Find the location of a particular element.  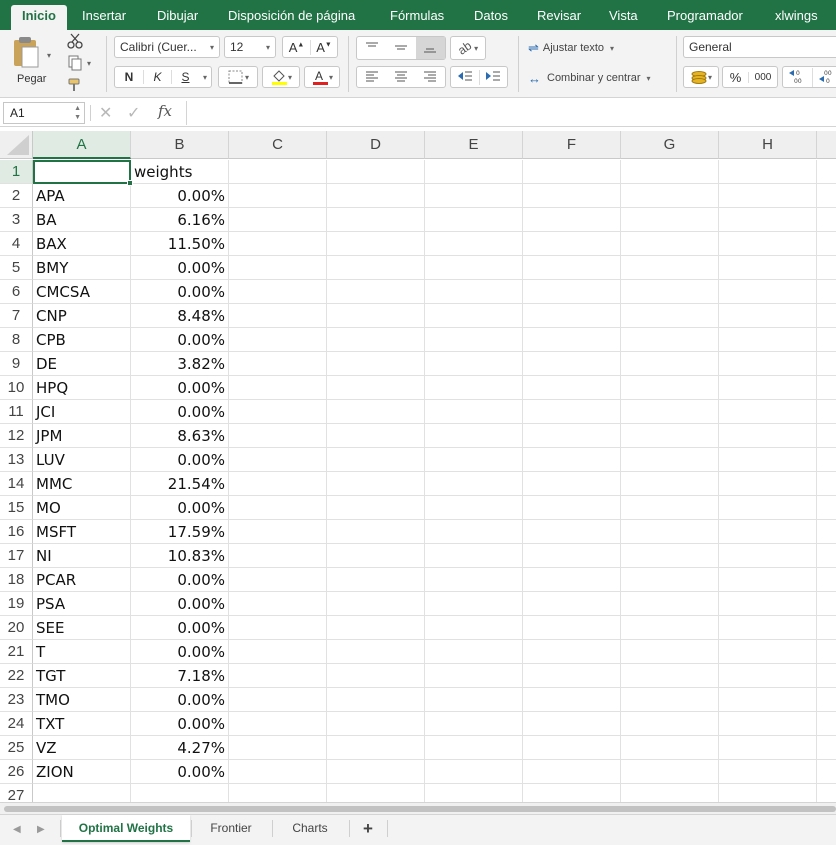

column-header-e: E is located at coordinates (474, 145).